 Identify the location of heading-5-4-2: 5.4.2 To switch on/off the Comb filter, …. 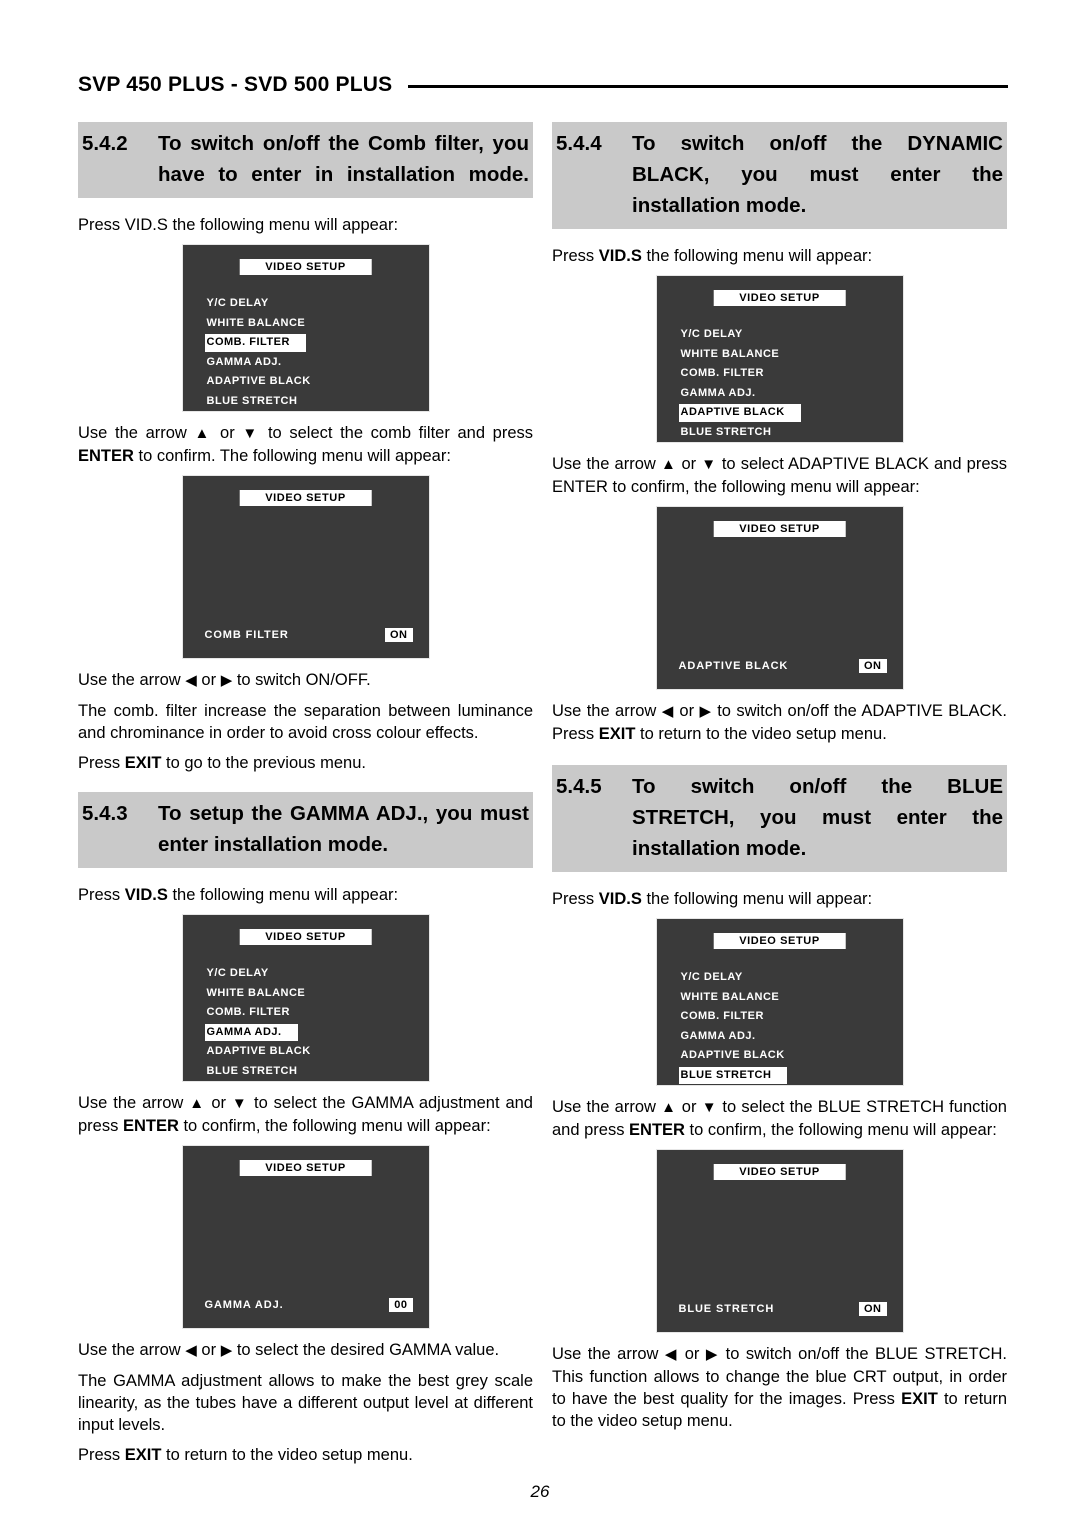
(305, 160).